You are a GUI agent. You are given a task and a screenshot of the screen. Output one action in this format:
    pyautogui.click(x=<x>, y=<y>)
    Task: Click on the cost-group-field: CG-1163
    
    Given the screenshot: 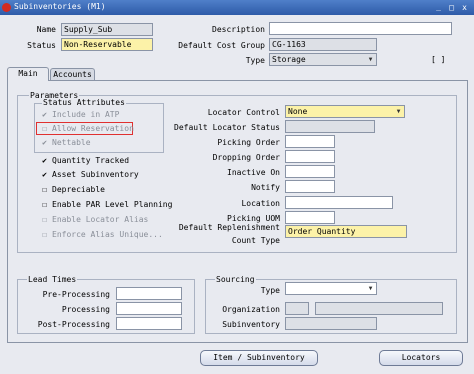 What is the action you would take?
    pyautogui.click(x=323, y=44)
    